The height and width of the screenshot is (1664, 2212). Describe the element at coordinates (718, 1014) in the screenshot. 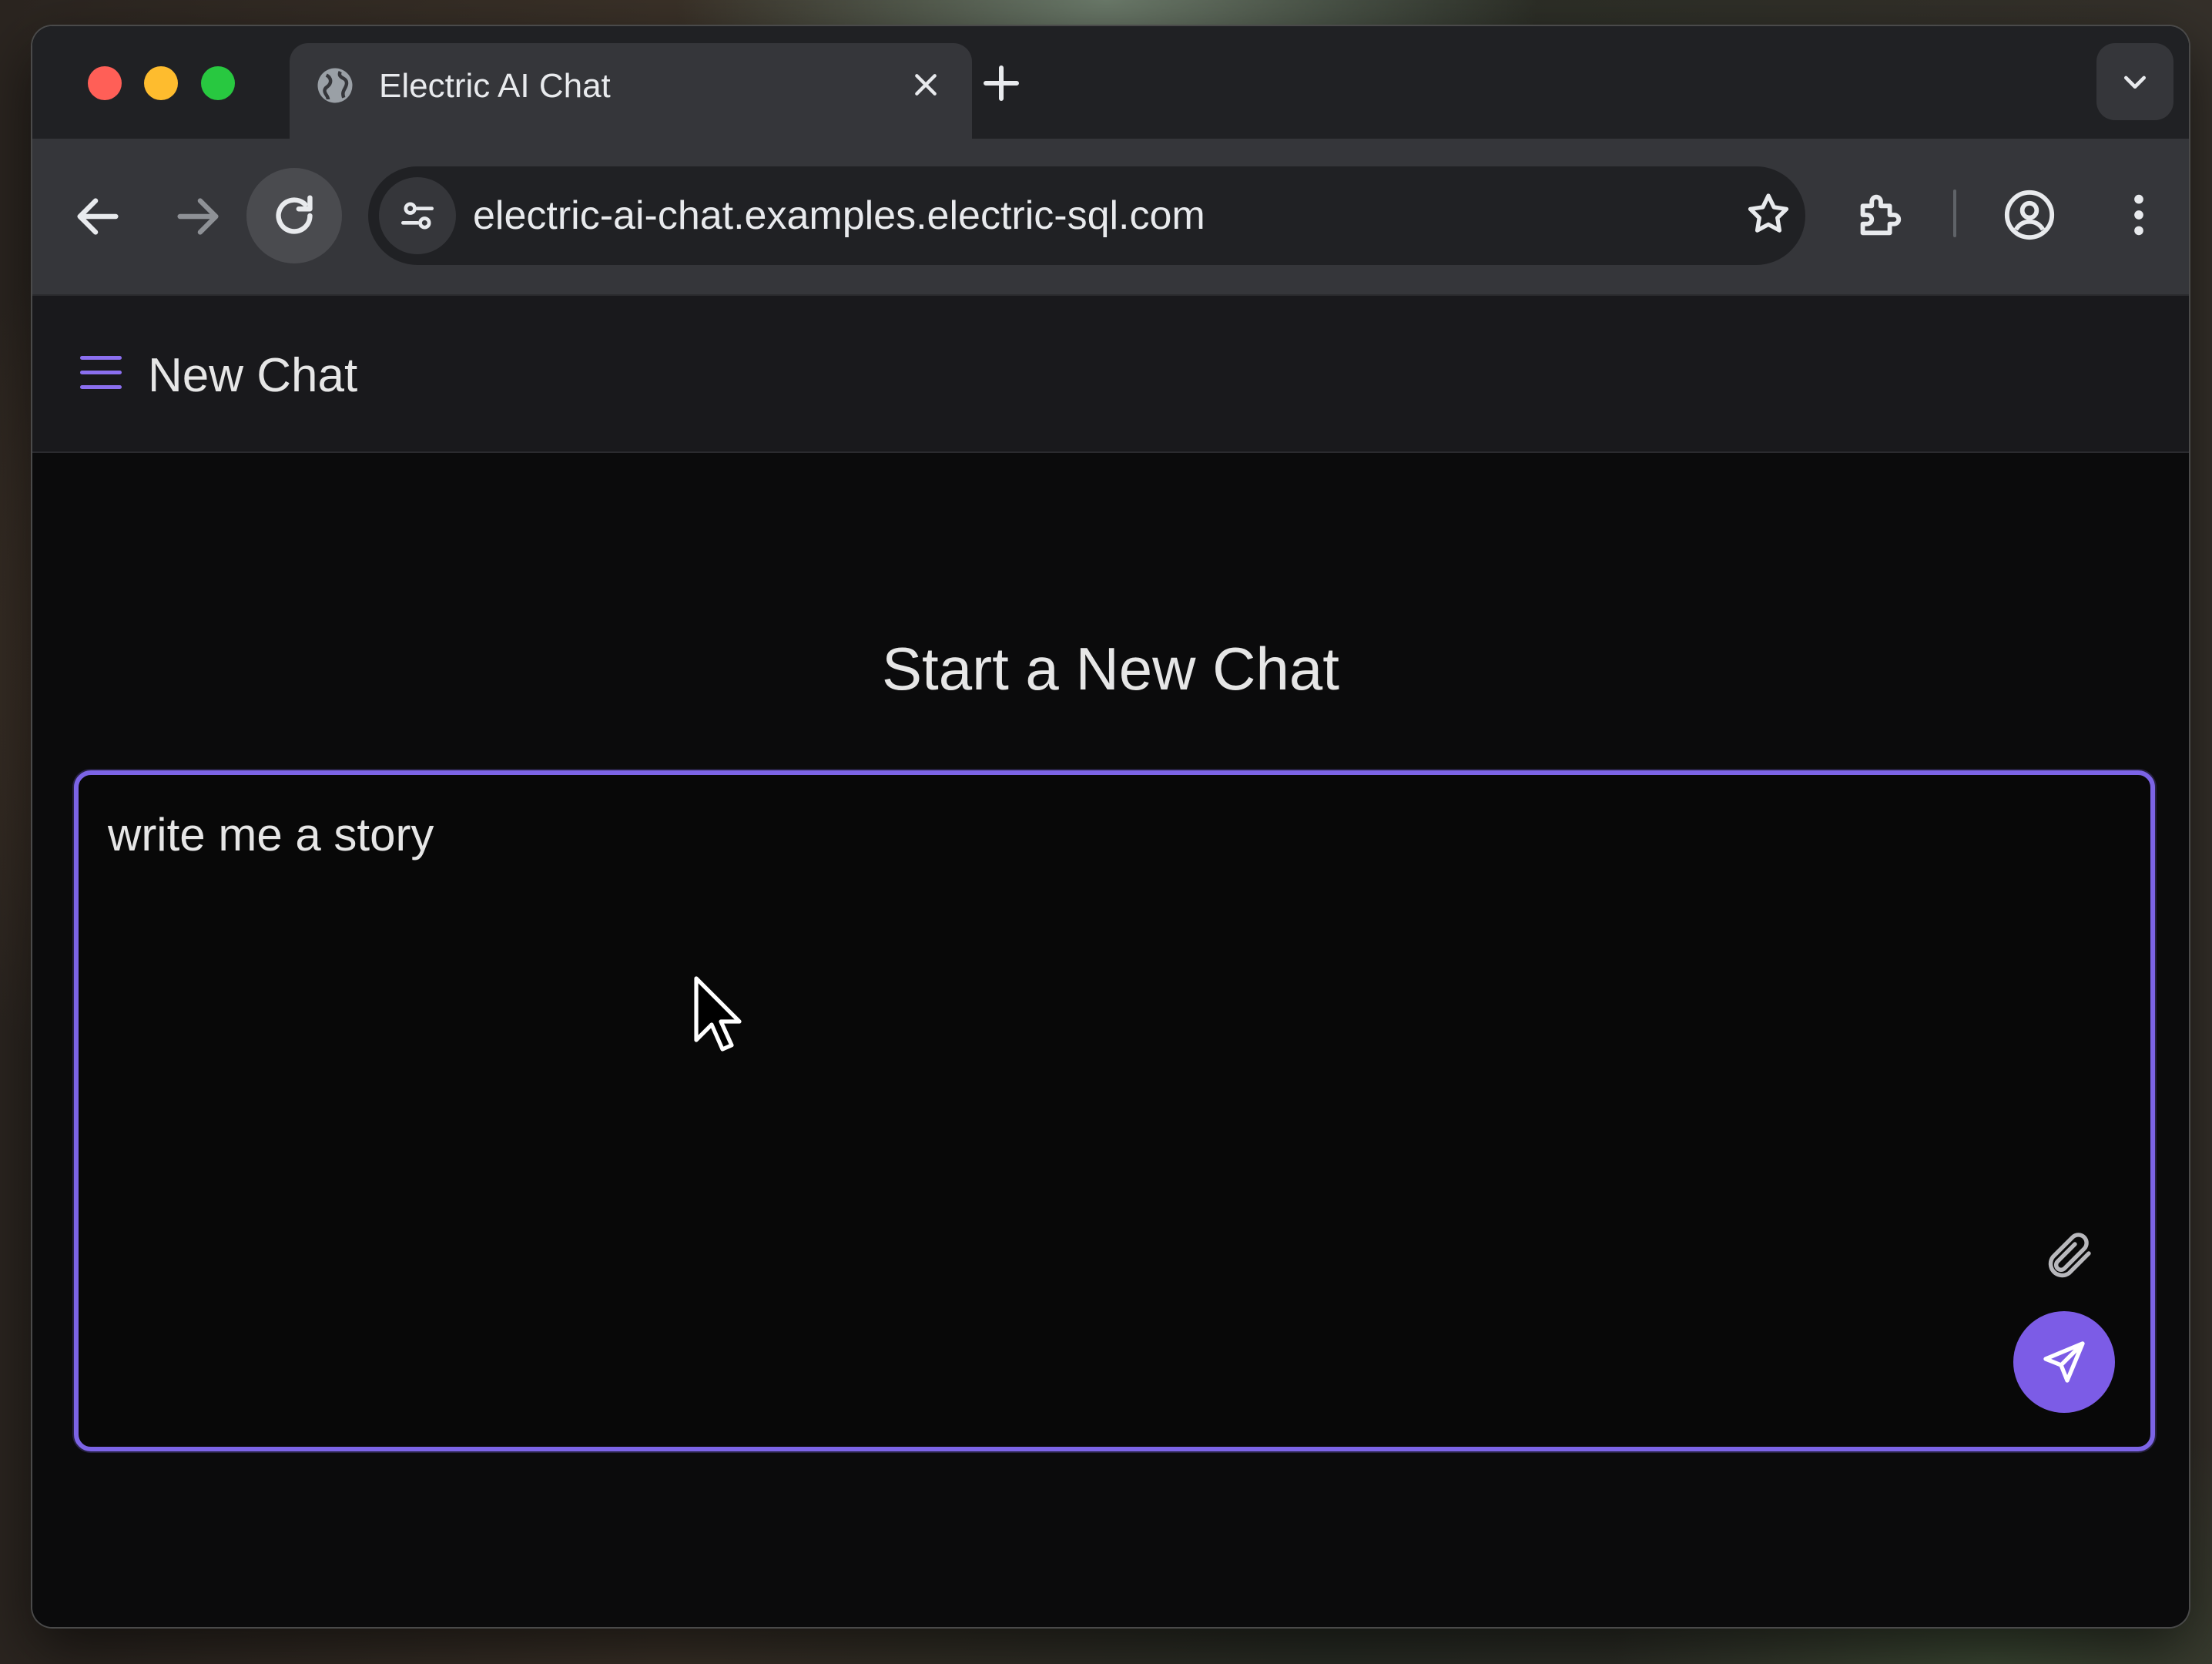

I see `mouse-cursor-icon` at that location.